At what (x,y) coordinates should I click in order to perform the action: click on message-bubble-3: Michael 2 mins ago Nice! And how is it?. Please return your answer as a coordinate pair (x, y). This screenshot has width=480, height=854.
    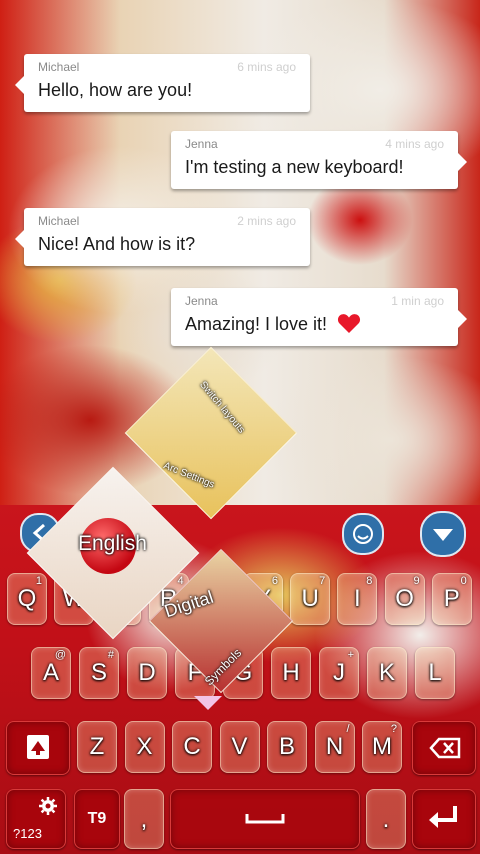
    Looking at the image, I should click on (162, 237).